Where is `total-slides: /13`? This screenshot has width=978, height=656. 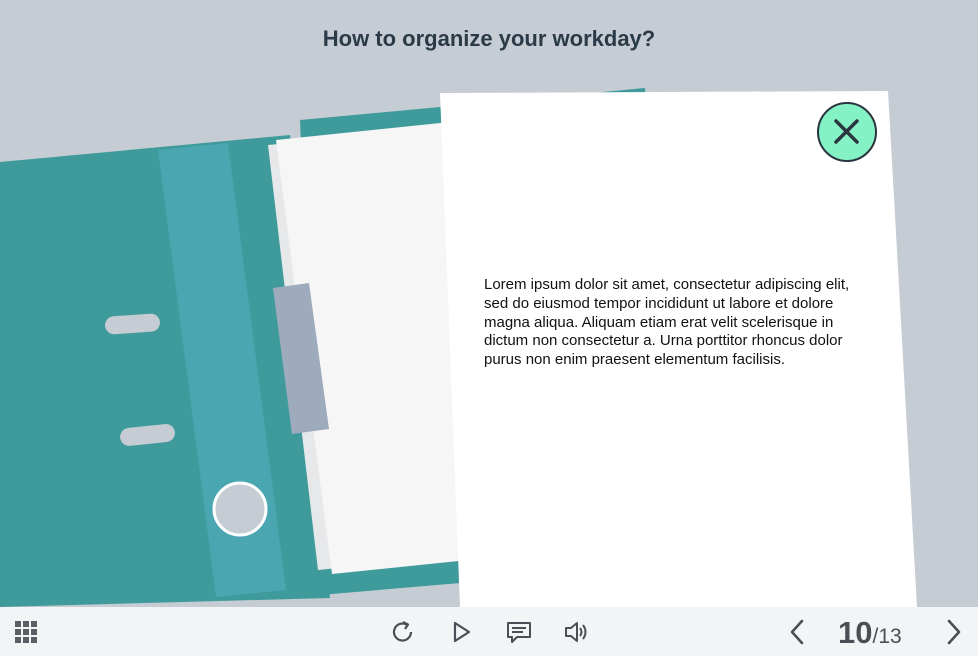 total-slides: /13 is located at coordinates (887, 636).